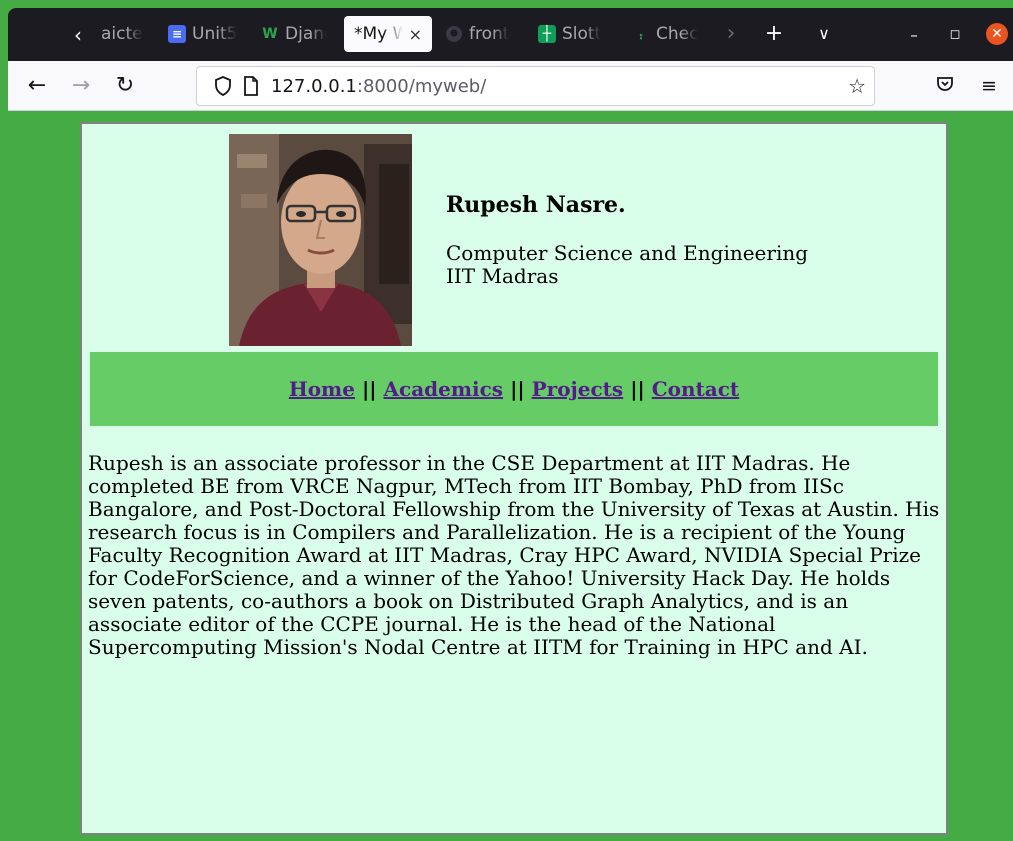 Image resolution: width=1013 pixels, height=841 pixels. I want to click on docs-icon: ≡, so click(177, 34).